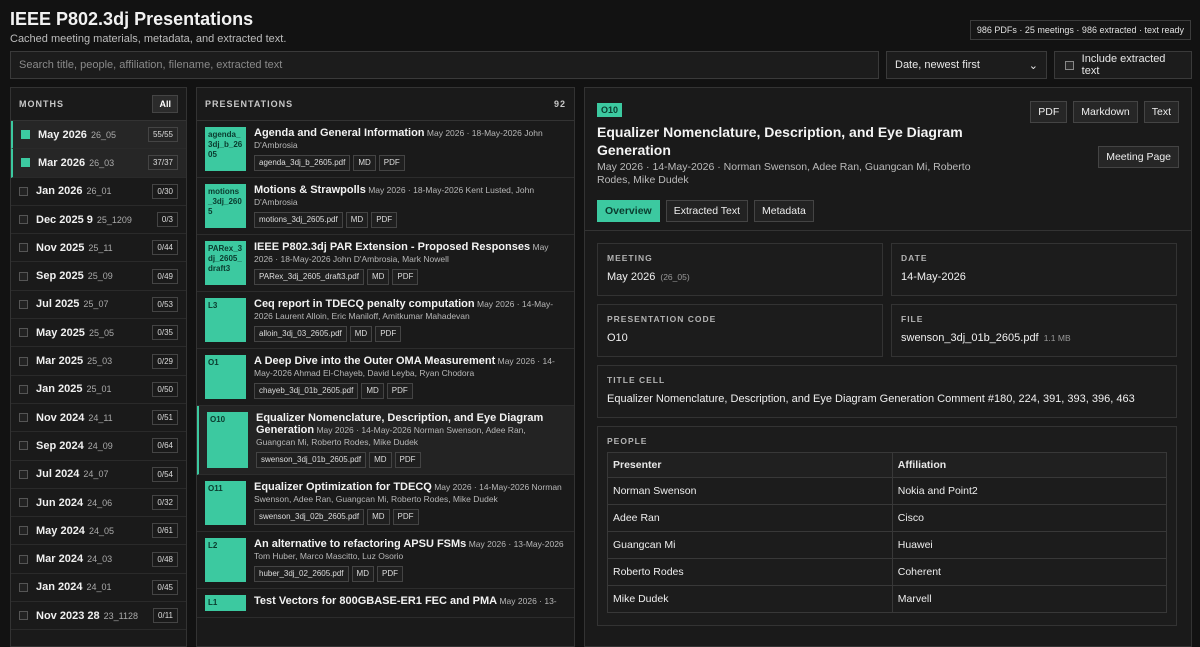 This screenshot has height=647, width=1200. Describe the element at coordinates (98, 361) in the screenshot. I see `month-item: Mar 2025 25_03 0/29` at that location.